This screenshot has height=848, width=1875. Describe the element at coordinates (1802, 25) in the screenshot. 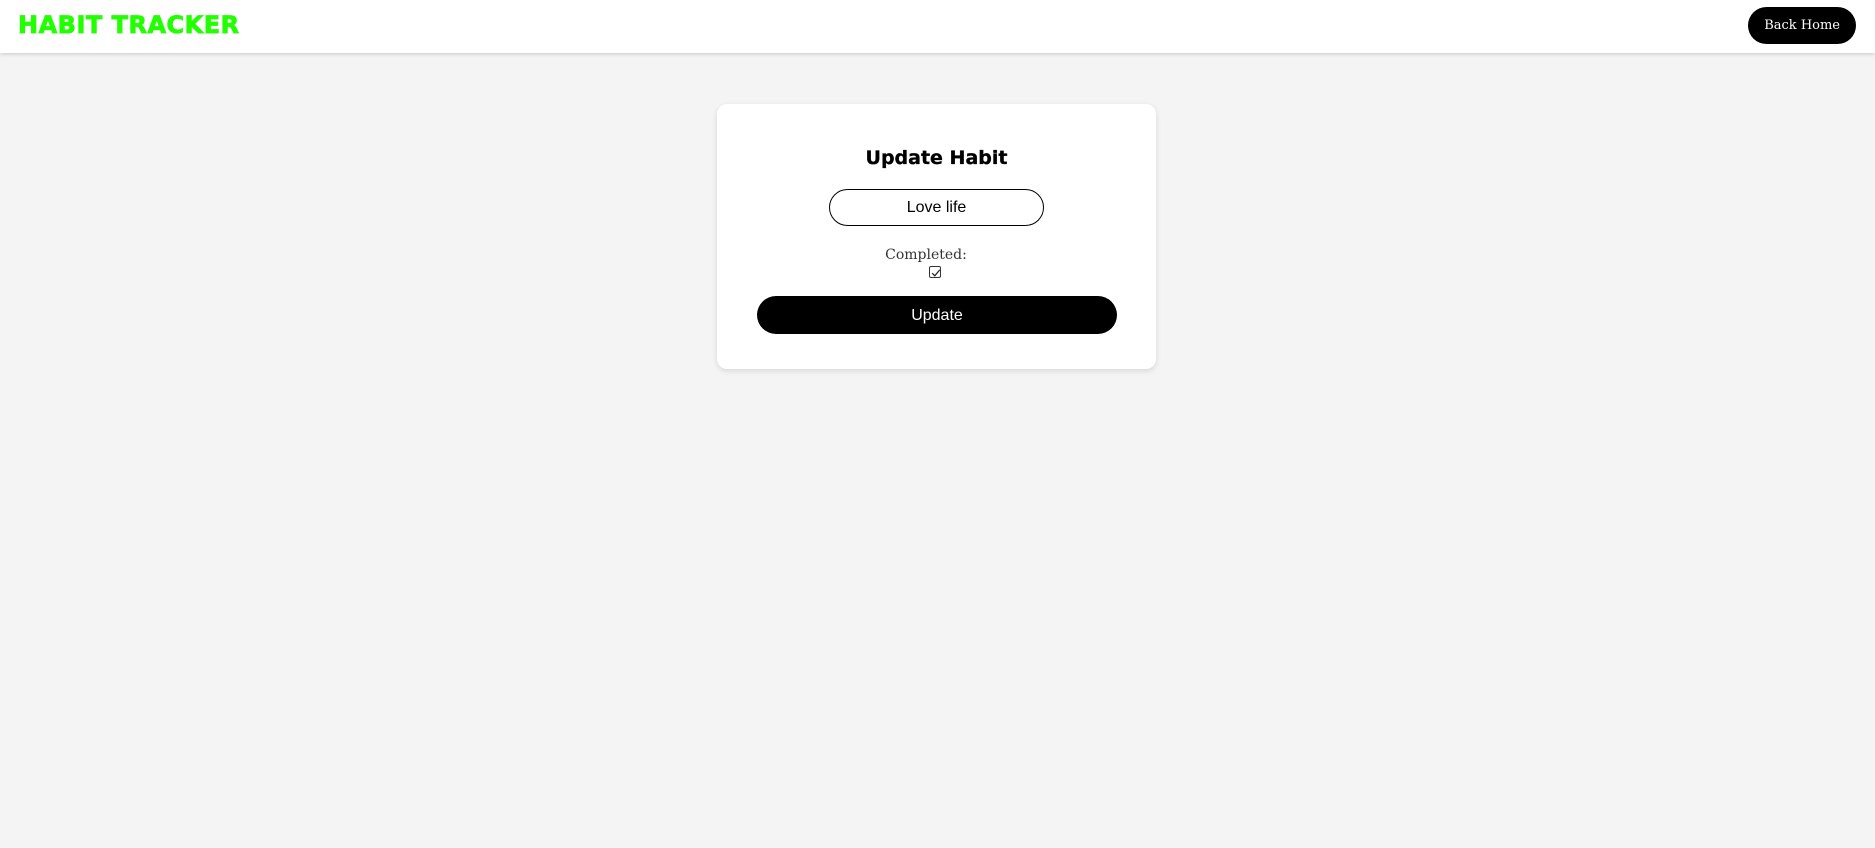

I see `back-home-button: Back Home` at that location.